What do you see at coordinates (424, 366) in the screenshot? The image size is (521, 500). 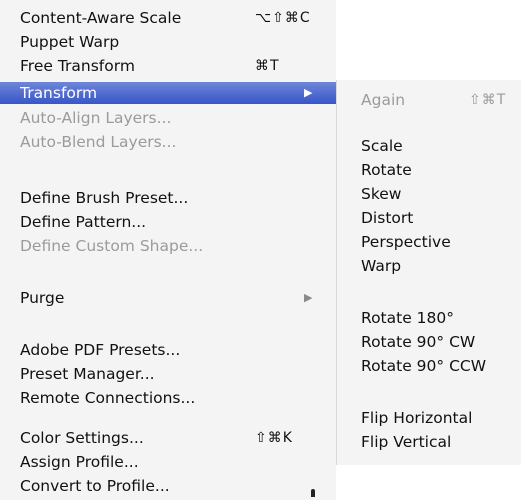 I see `menu-item-label: Rotate 90° CCW` at bounding box center [424, 366].